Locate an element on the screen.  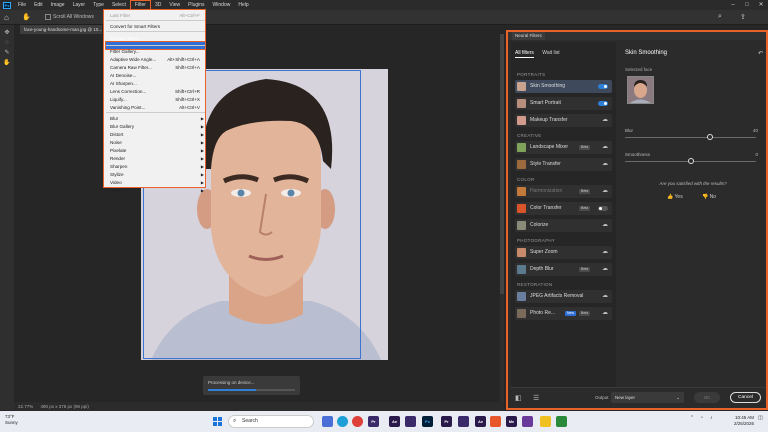
tab-wait-list: Wait list is located at coordinates (550, 53).